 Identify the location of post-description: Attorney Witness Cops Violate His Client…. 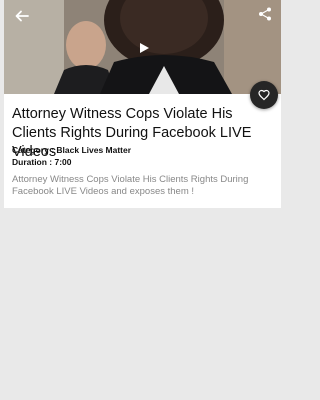
(130, 185).